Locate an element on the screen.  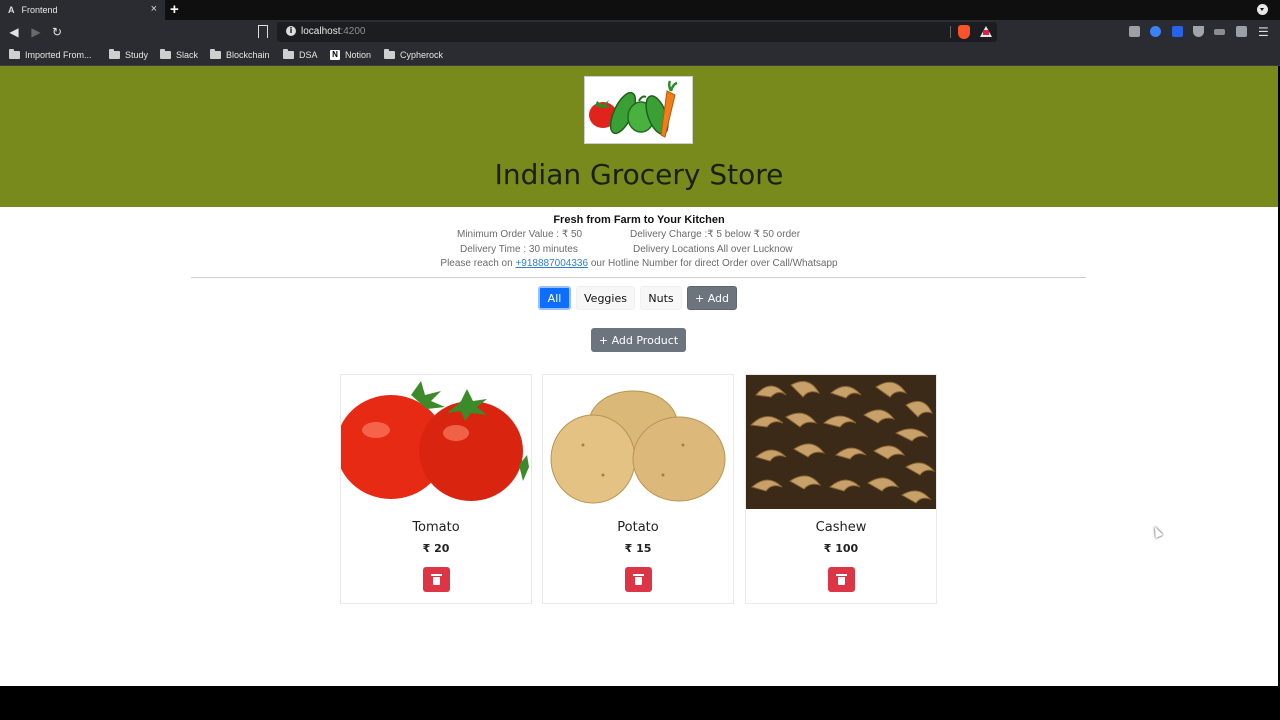
product-name: Cashew is located at coordinates (841, 527).